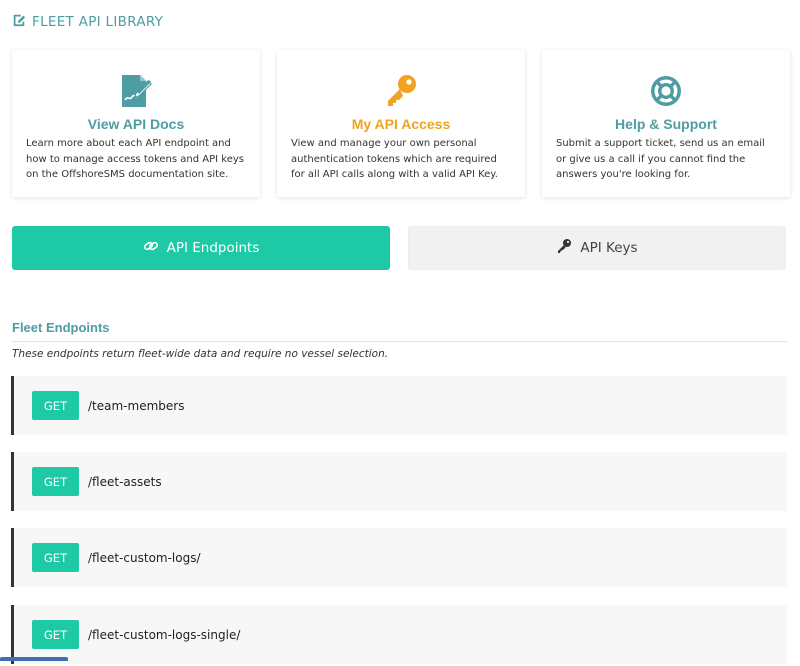 The width and height of the screenshot is (800, 666). What do you see at coordinates (125, 481) in the screenshot?
I see `endpoint-path: /fleet-assets` at bounding box center [125, 481].